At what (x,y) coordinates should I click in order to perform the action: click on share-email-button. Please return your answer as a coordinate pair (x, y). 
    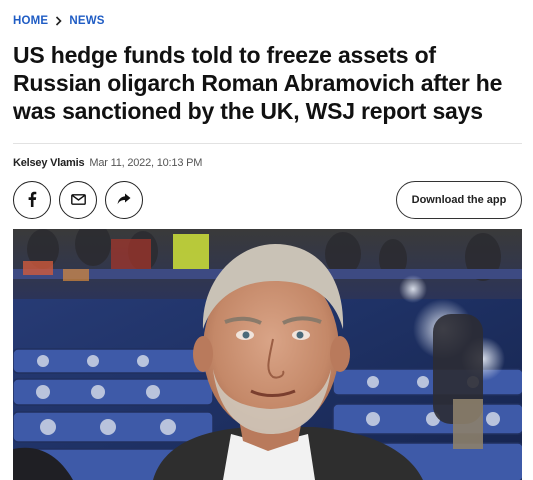
    Looking at the image, I should click on (78, 200).